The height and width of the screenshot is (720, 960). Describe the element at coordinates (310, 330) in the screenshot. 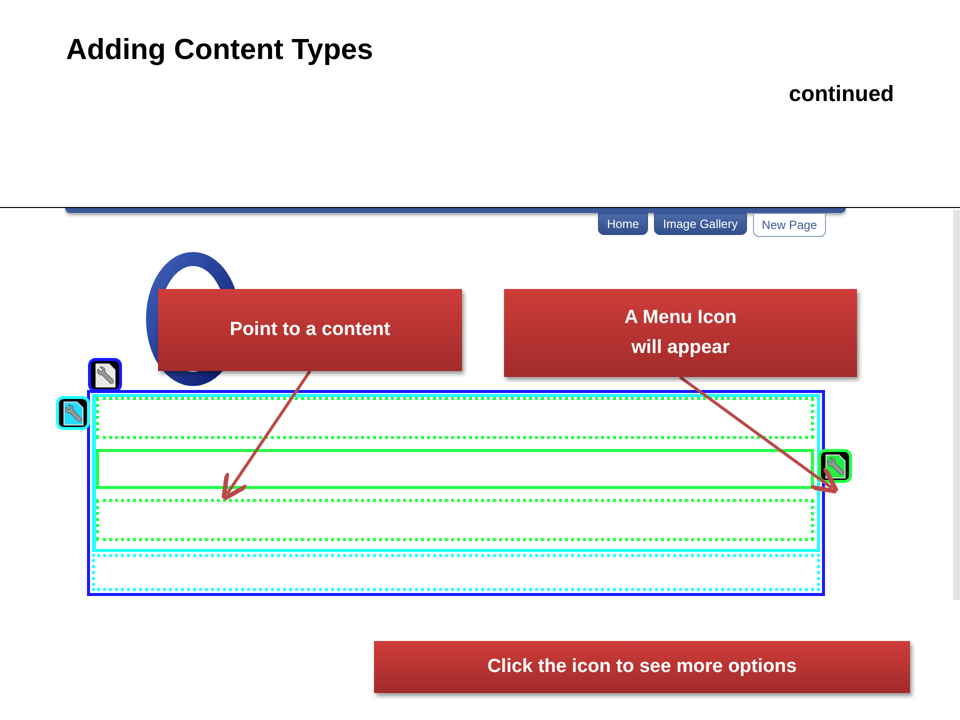

I see `callout: Point to a content` at that location.